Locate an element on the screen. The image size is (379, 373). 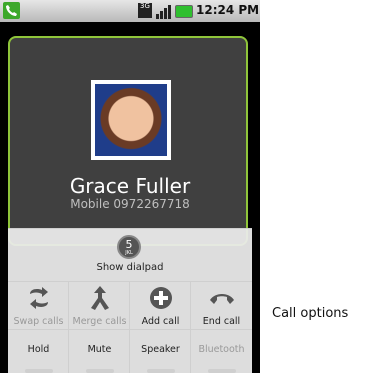
merge-calls-button: Merge calls is located at coordinates (99, 305).